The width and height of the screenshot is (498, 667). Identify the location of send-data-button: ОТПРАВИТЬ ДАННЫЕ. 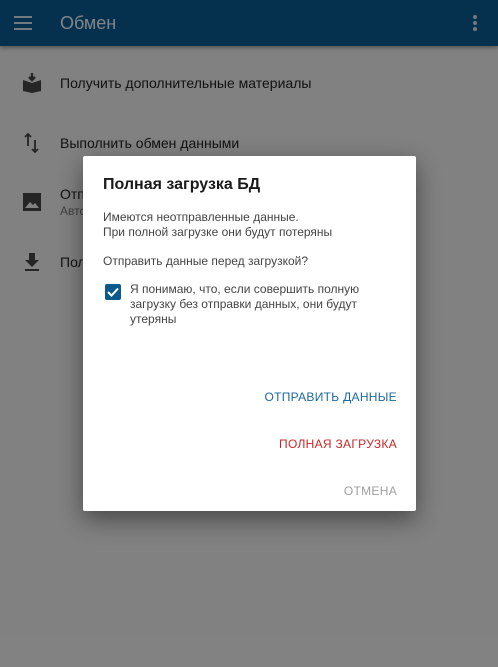
(330, 397).